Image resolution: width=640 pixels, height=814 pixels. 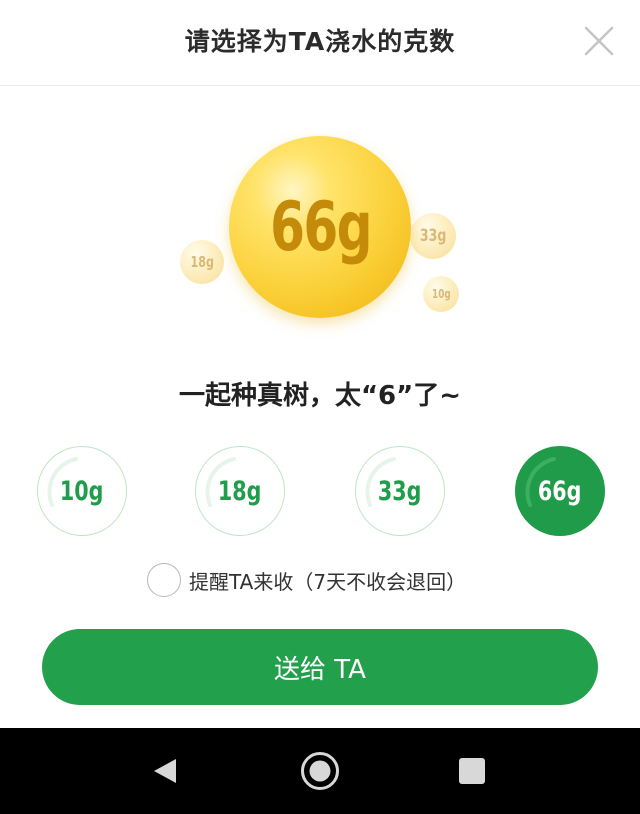 I want to click on small-orb-label: 18g, so click(x=202, y=262).